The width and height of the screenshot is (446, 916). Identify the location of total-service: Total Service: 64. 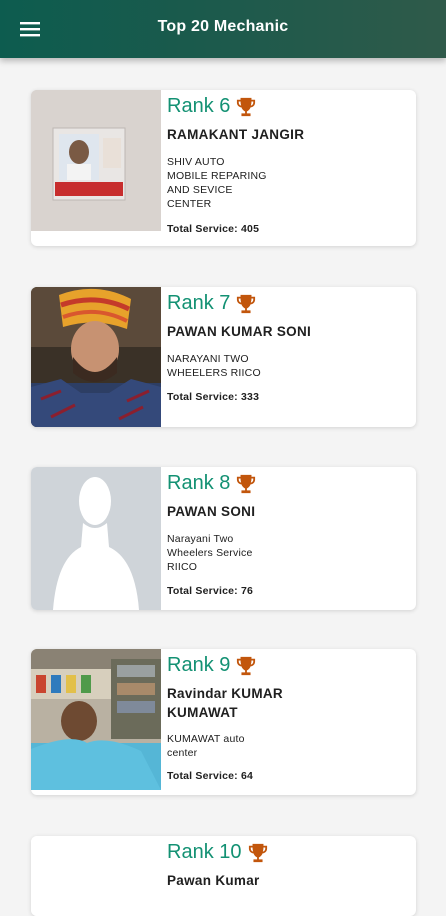
(210, 776).